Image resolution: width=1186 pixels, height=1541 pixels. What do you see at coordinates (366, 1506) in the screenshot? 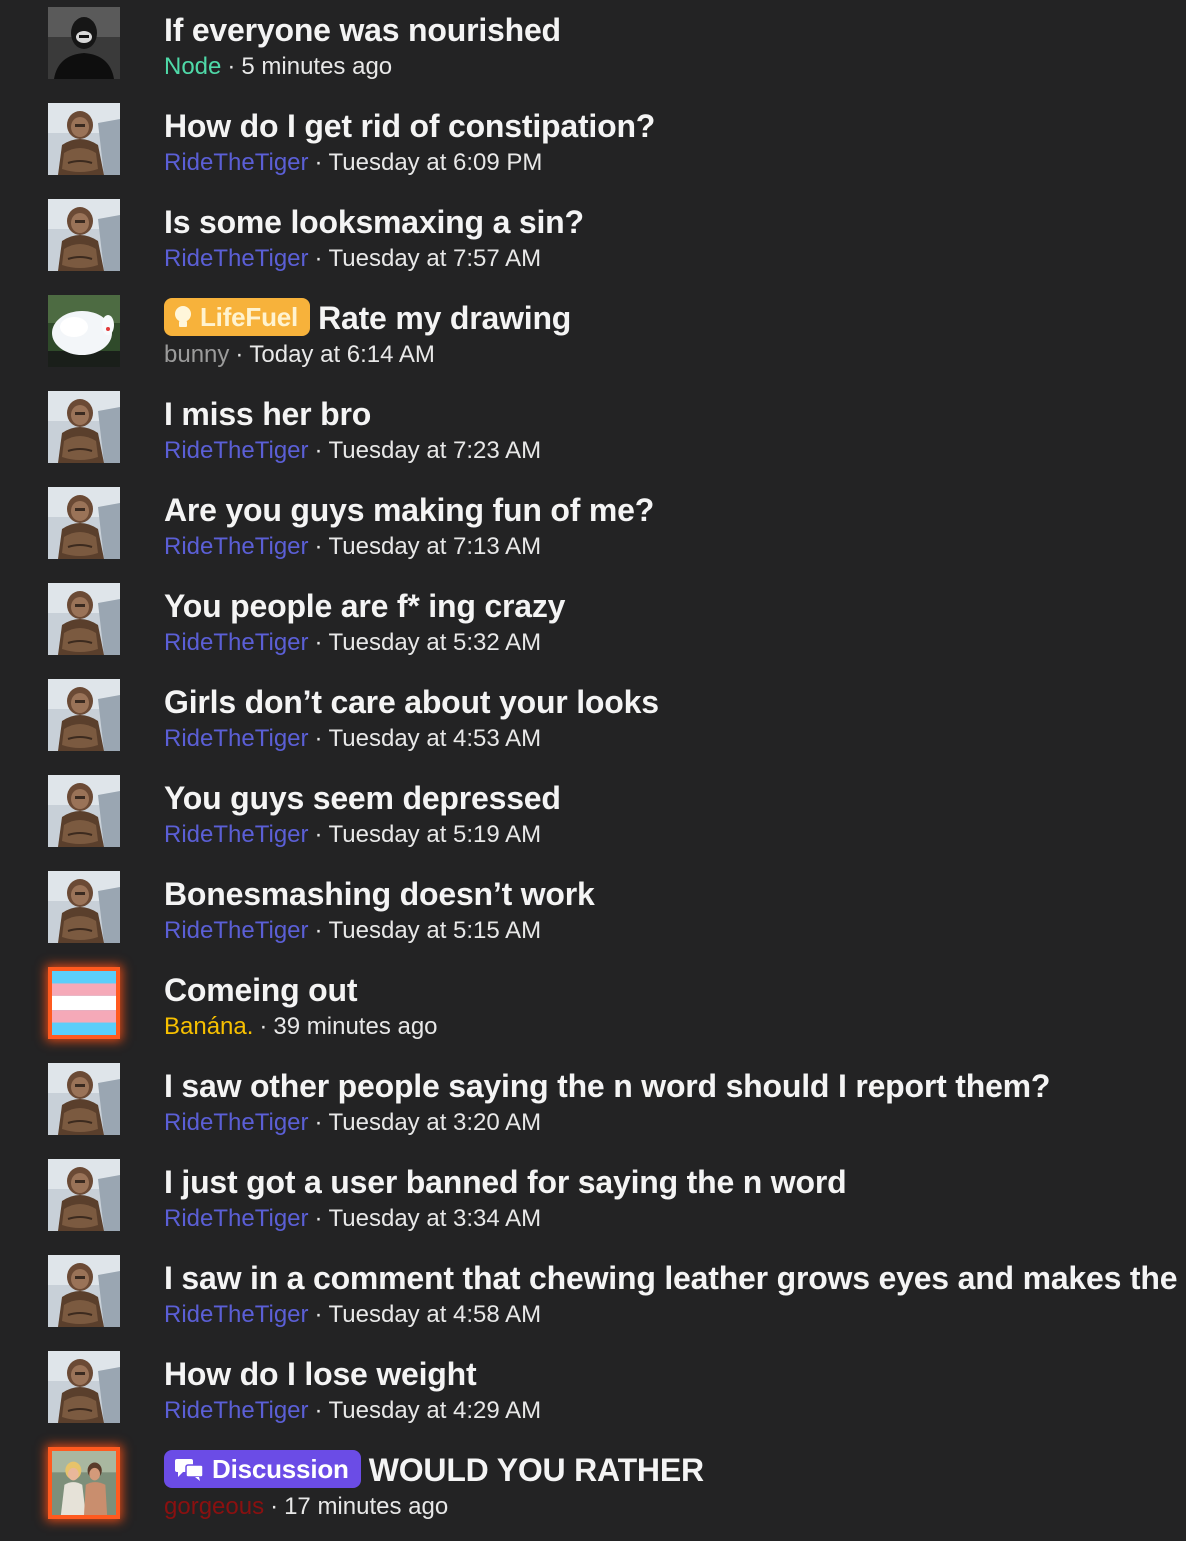
I see `timestamp-link: 17 minutes ago` at bounding box center [366, 1506].